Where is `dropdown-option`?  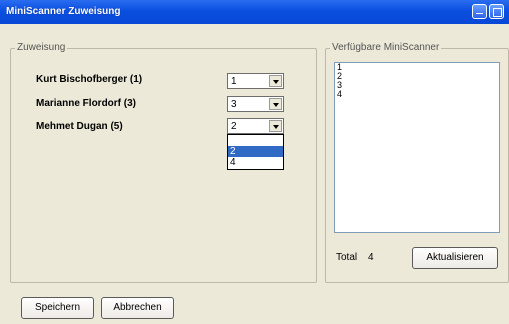 dropdown-option is located at coordinates (255, 140).